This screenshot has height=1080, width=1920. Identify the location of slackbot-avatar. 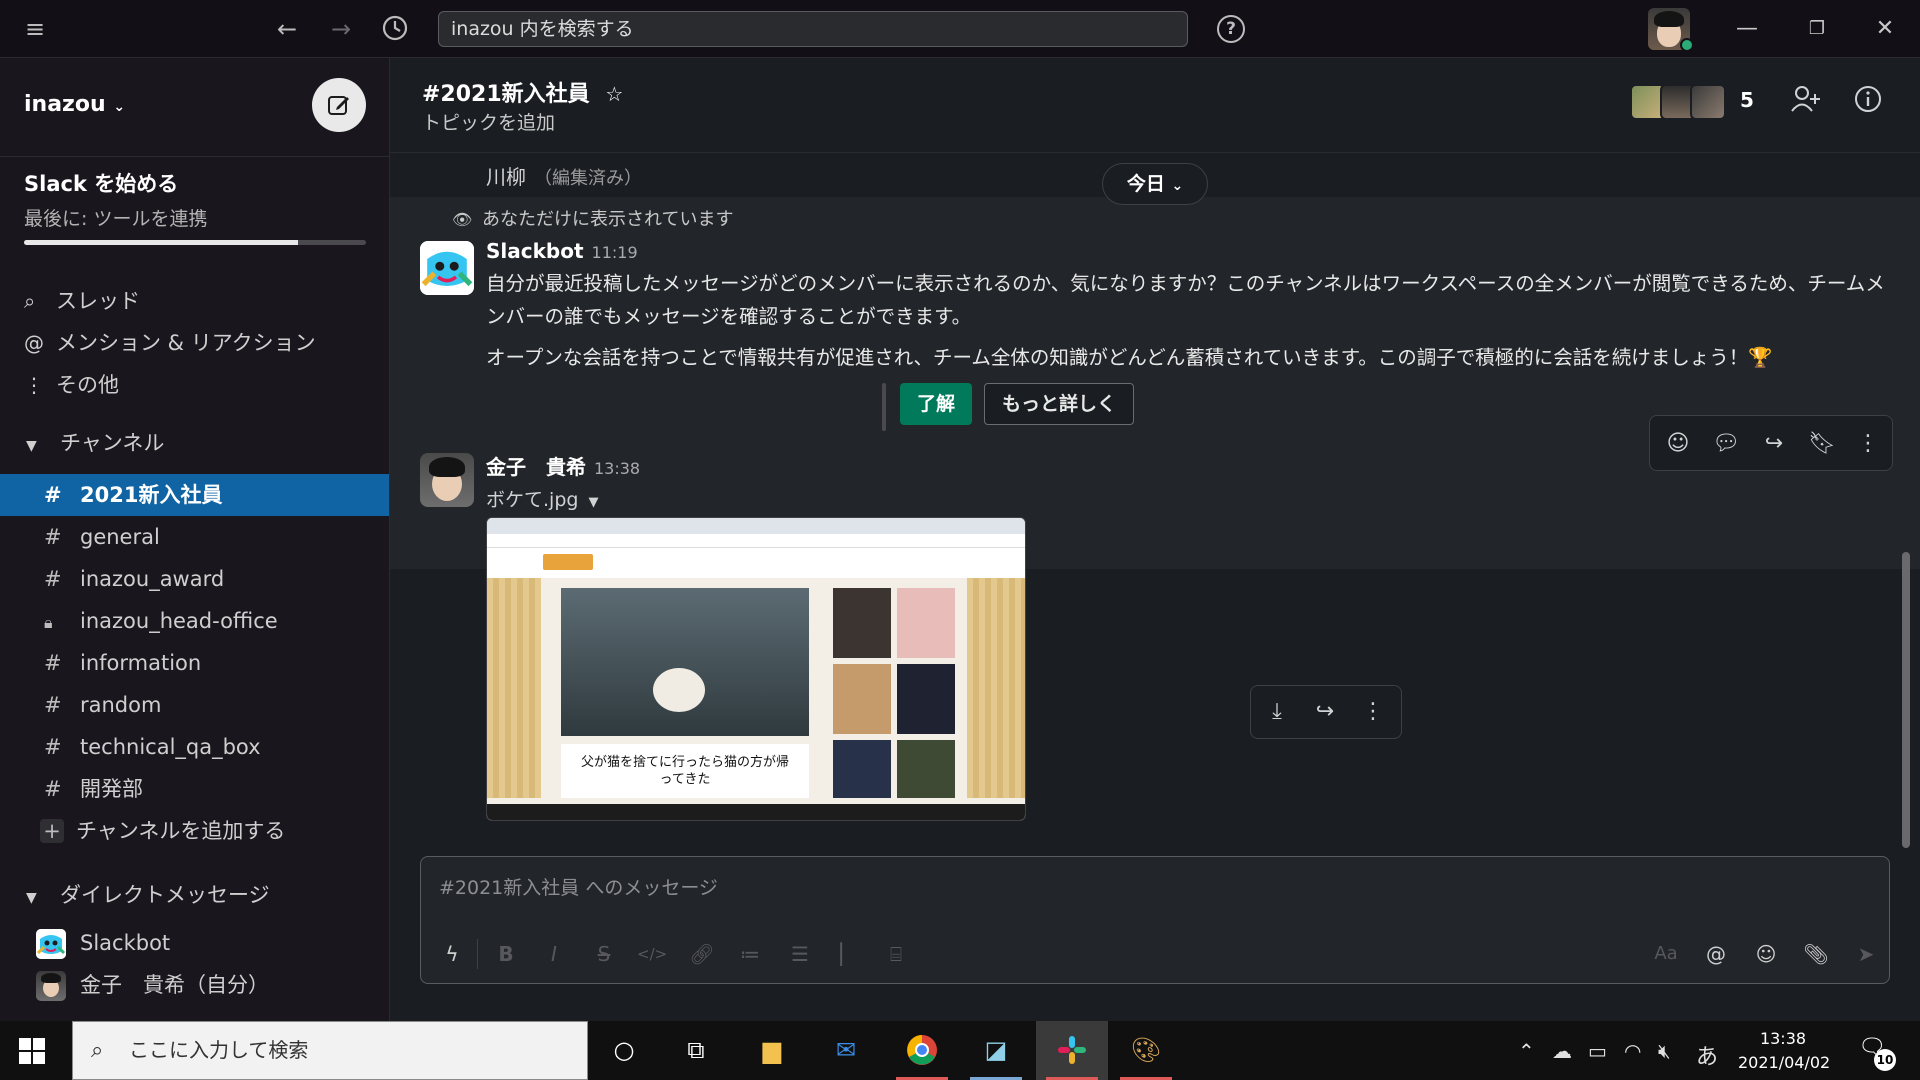
(447, 268).